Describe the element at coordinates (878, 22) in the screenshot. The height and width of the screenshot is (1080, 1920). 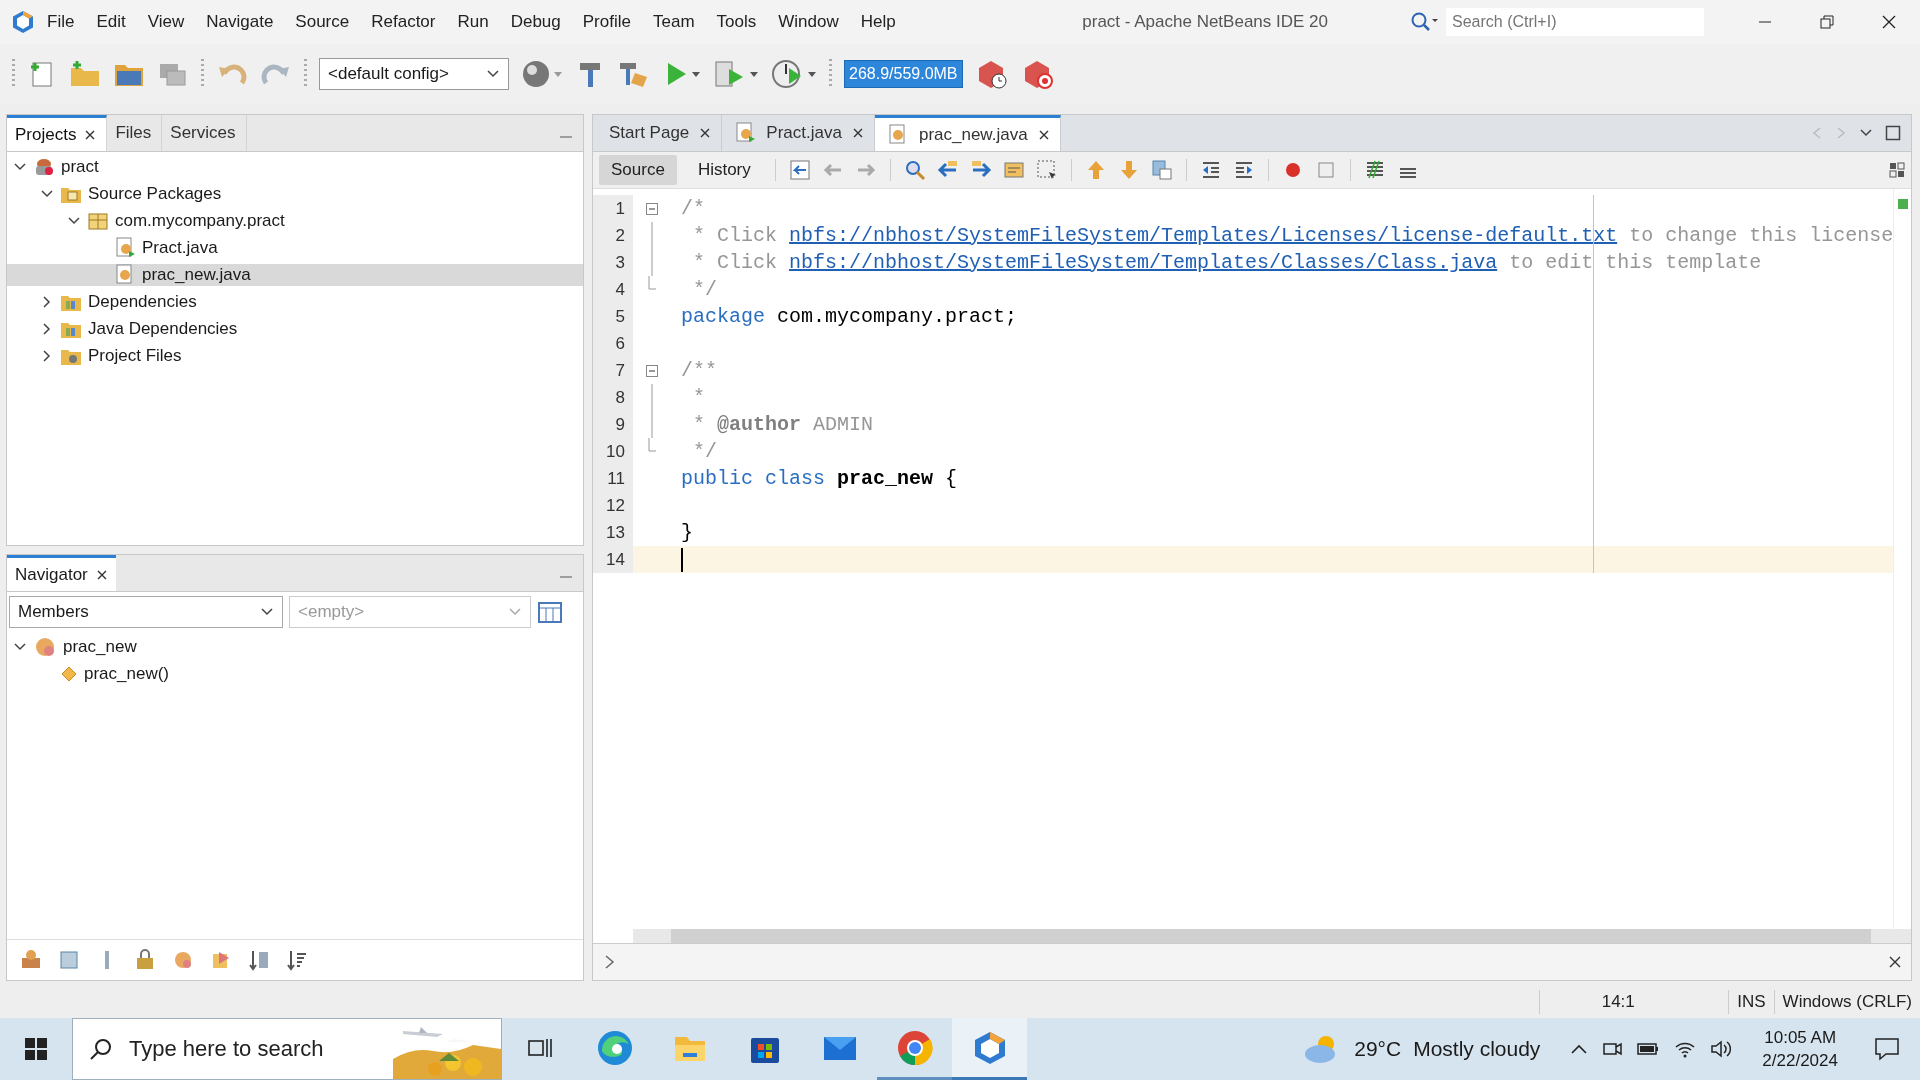
I see `menu-item: Help` at that location.